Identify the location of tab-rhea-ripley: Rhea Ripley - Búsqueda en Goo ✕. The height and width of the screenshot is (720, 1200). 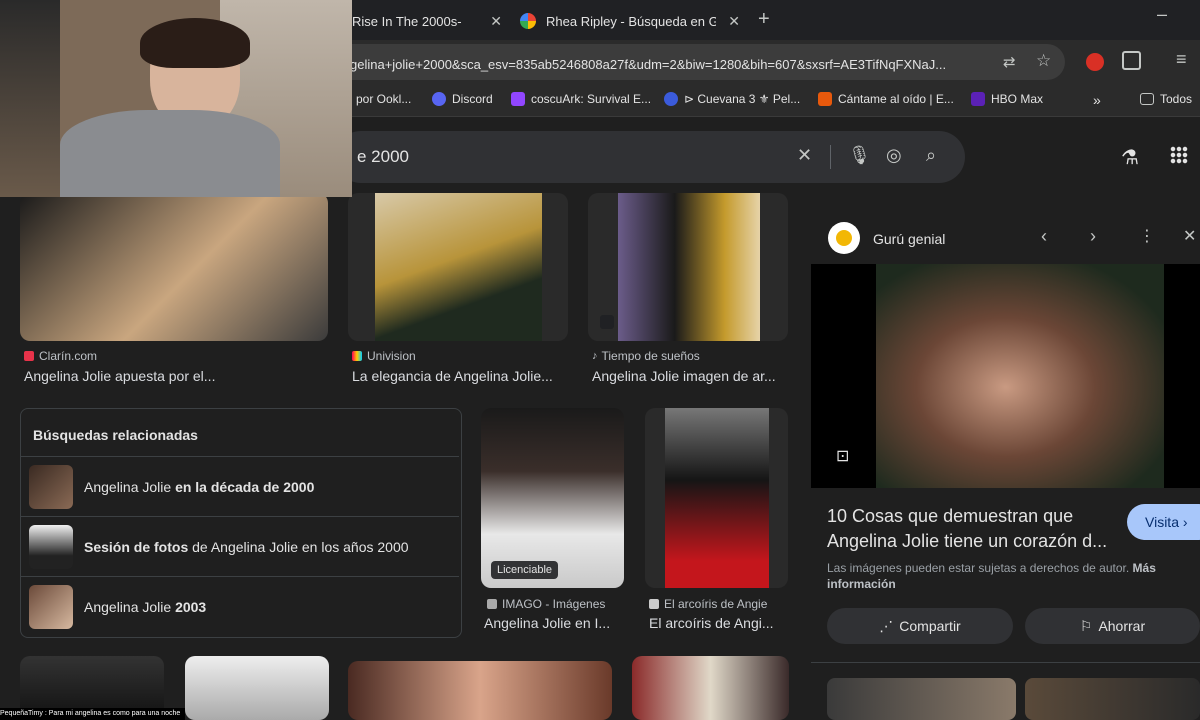
(630, 21).